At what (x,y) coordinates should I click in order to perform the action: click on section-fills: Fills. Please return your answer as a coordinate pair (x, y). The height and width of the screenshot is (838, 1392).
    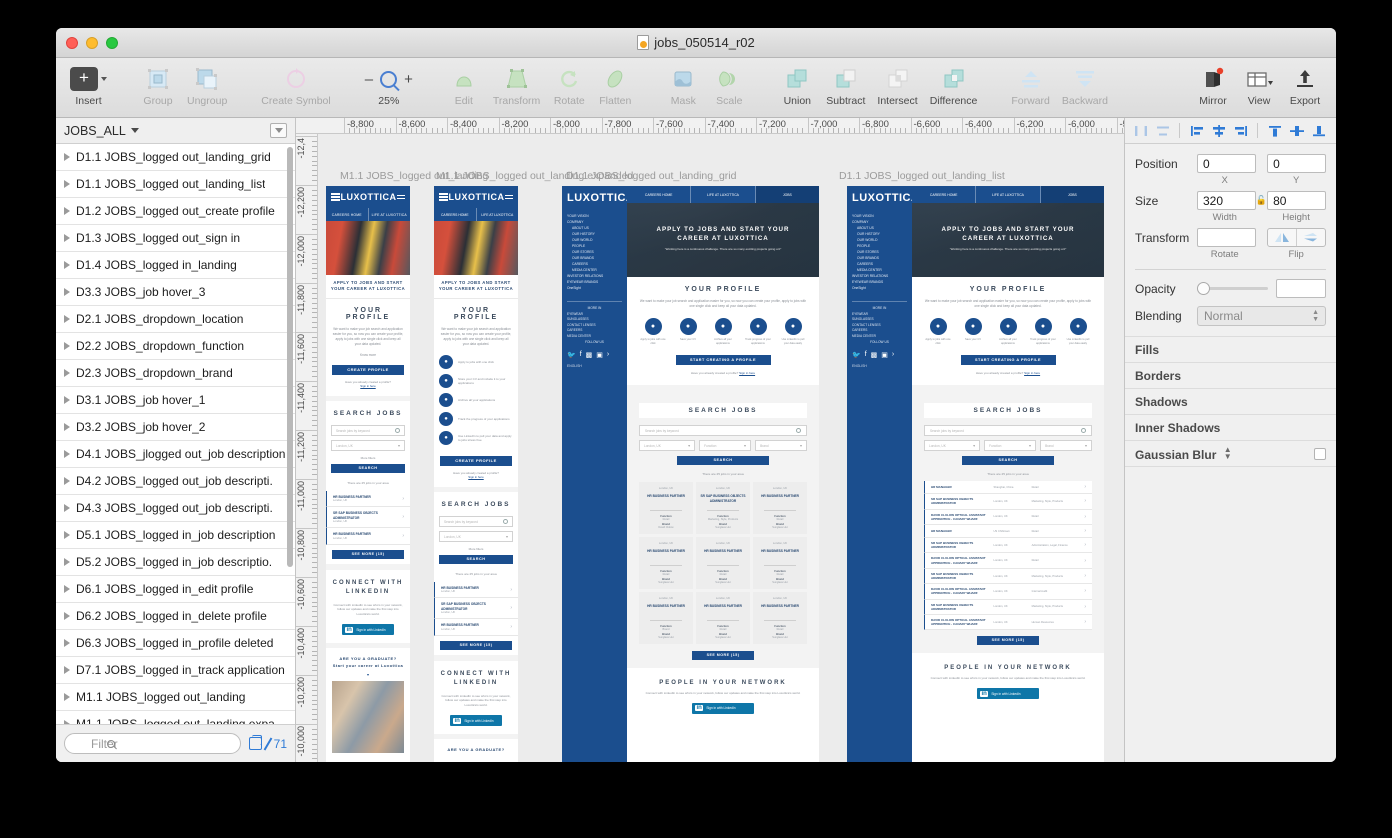
    Looking at the image, I should click on (1230, 349).